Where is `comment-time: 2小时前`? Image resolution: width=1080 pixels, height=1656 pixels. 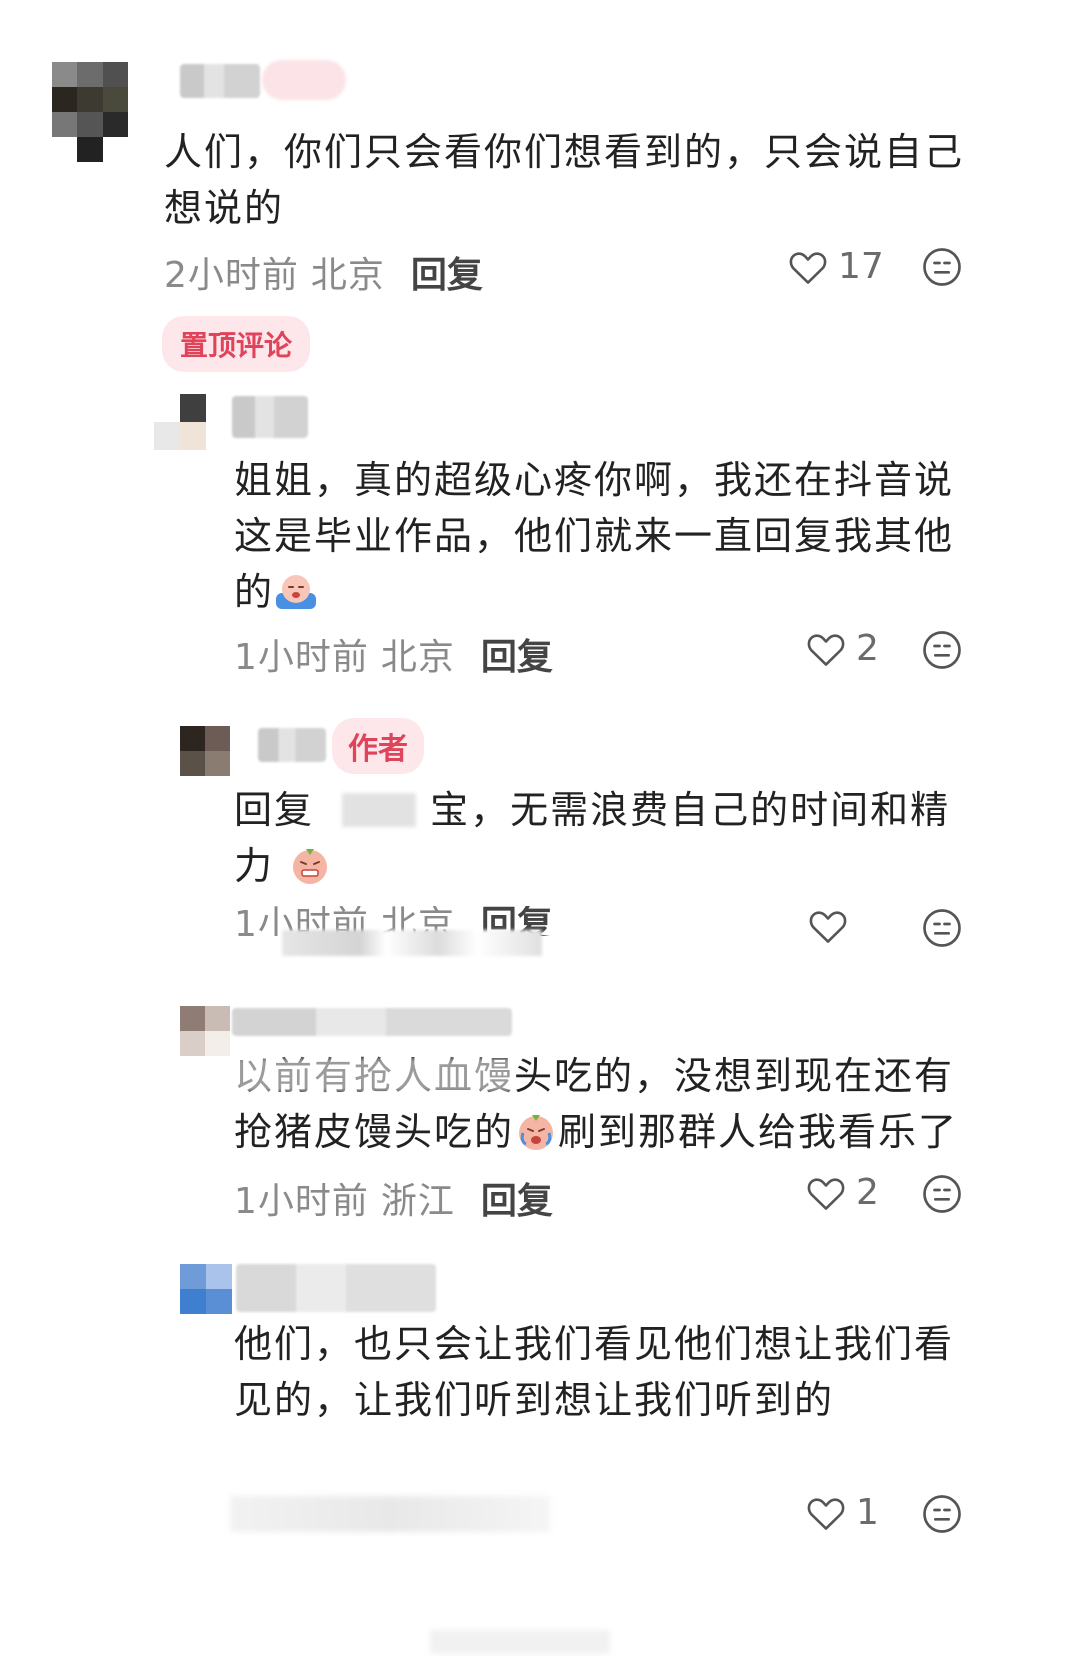 comment-time: 2小时前 is located at coordinates (231, 275).